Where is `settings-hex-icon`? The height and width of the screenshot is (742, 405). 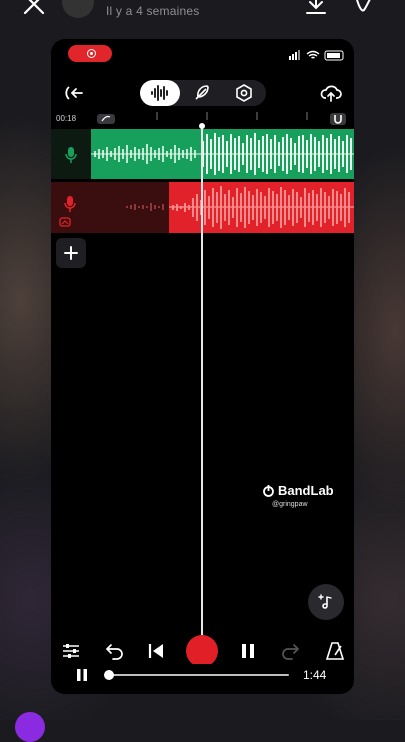
settings-hex-icon is located at coordinates (244, 93).